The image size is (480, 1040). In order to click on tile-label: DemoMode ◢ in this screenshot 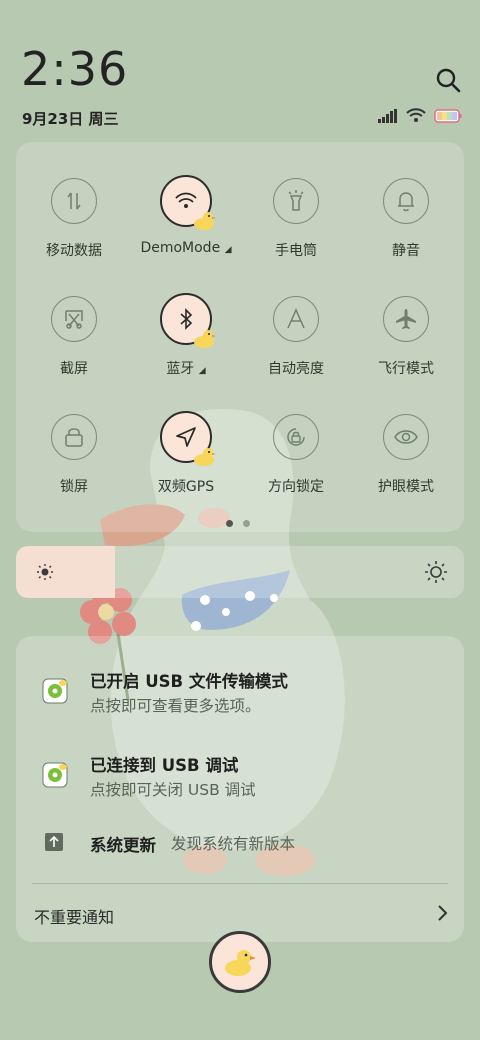, I will do `click(186, 248)`.